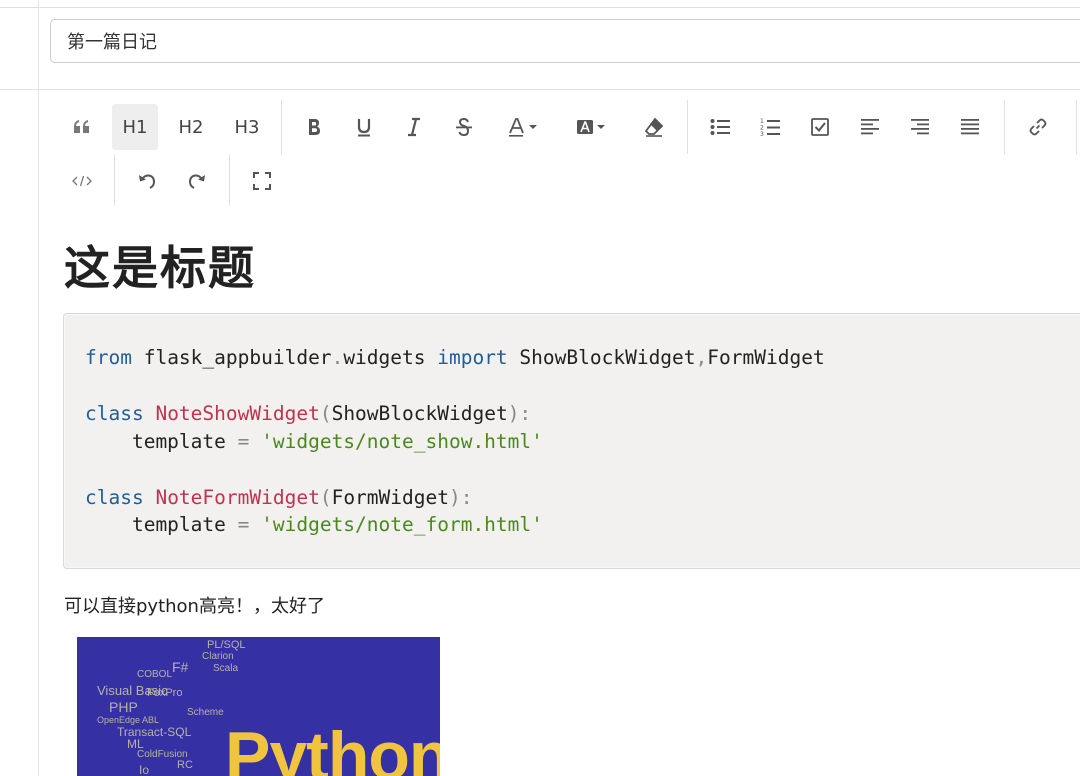  Describe the element at coordinates (123, 707) in the screenshot. I see `language-word: PHP` at that location.